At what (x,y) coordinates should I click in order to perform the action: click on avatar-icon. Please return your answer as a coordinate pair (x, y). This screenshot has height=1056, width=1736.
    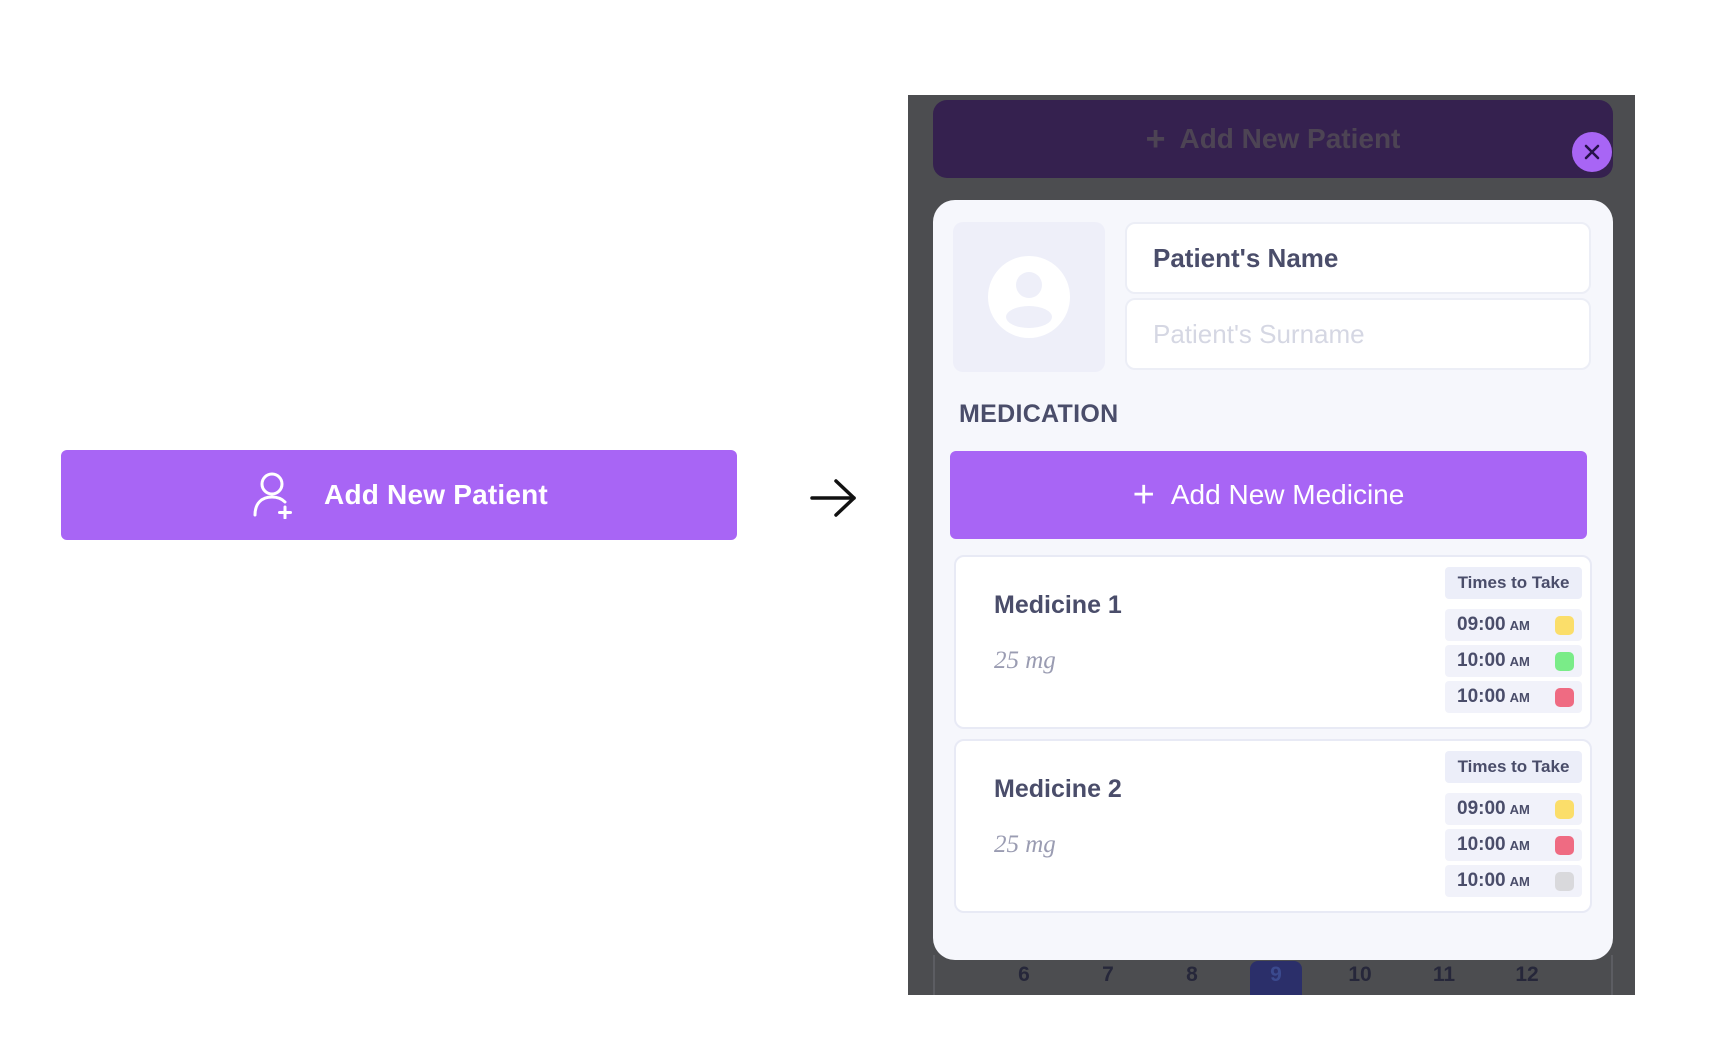
    Looking at the image, I should click on (1029, 297).